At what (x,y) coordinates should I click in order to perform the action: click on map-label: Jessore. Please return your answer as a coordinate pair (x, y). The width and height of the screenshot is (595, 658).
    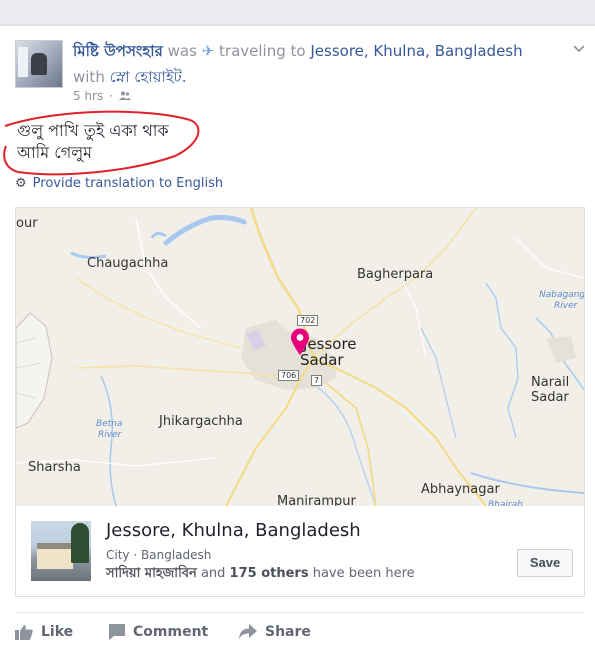
    Looking at the image, I should click on (330, 344).